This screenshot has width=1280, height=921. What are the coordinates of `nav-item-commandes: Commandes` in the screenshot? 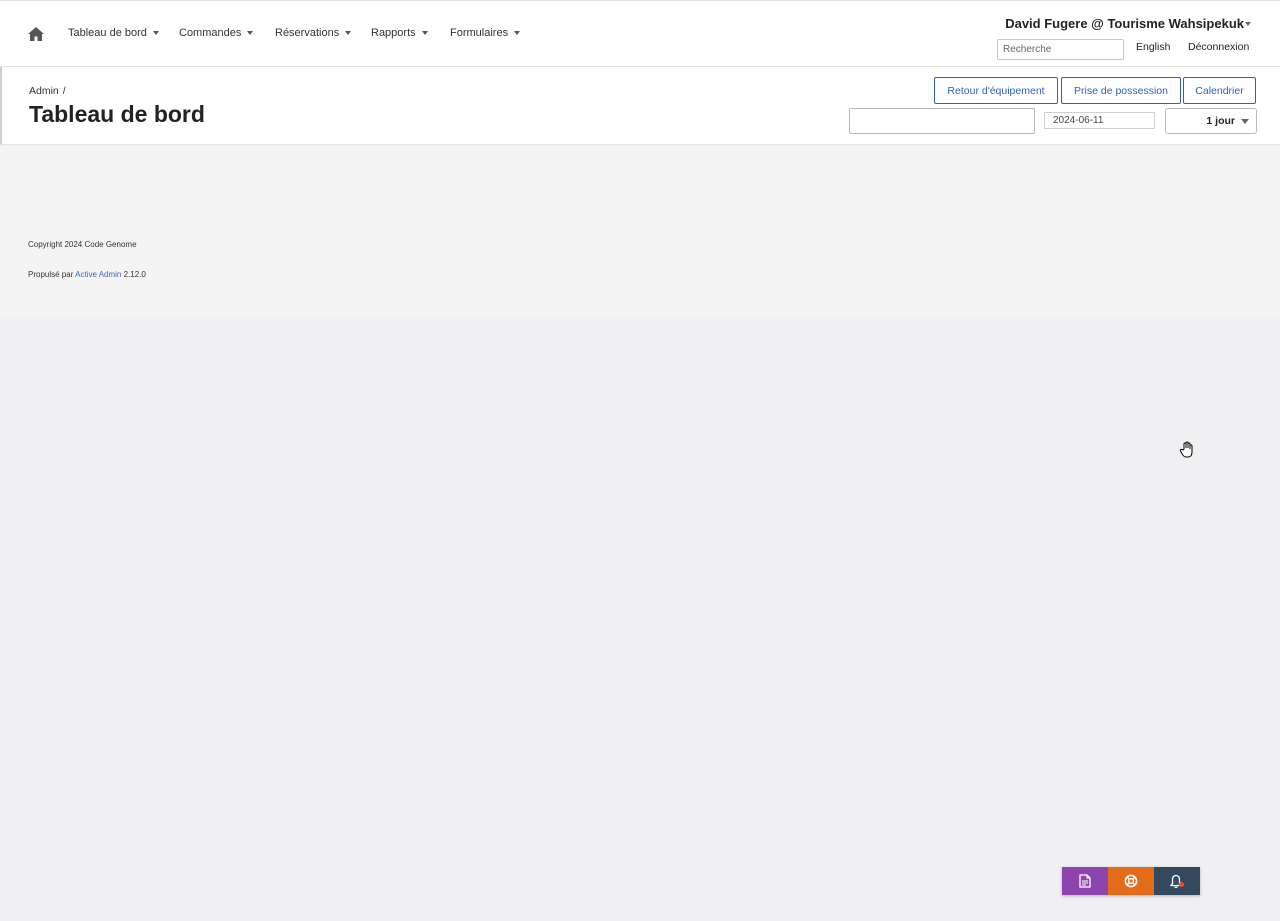 It's located at (216, 33).